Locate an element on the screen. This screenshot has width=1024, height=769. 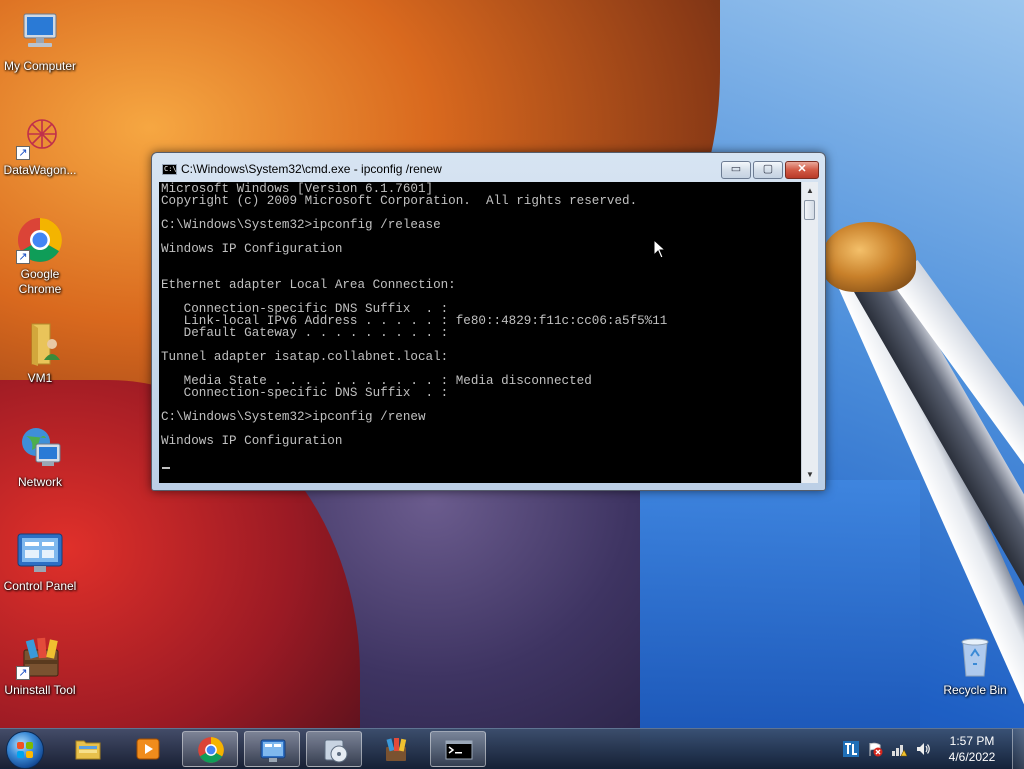
uninstall-tool-icon: ↗ is located at coordinates (40, 656).